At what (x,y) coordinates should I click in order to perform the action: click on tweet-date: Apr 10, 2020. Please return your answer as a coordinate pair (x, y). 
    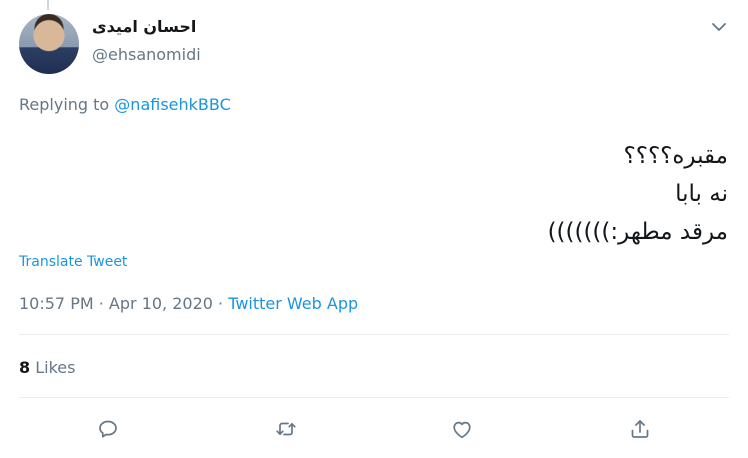
    Looking at the image, I should click on (161, 303).